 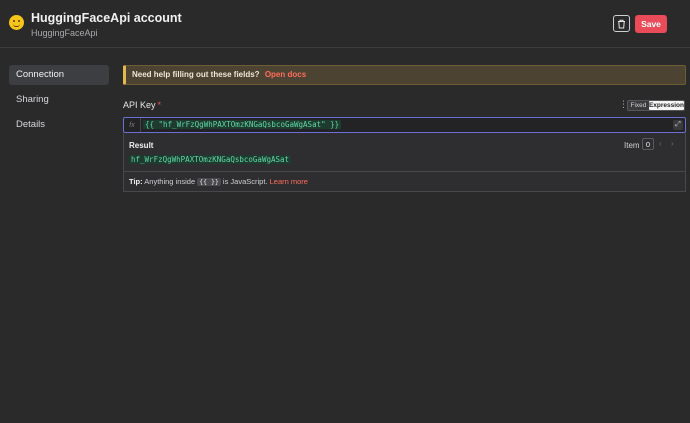 What do you see at coordinates (16, 22) in the screenshot?
I see `huggingface-logo-icon` at bounding box center [16, 22].